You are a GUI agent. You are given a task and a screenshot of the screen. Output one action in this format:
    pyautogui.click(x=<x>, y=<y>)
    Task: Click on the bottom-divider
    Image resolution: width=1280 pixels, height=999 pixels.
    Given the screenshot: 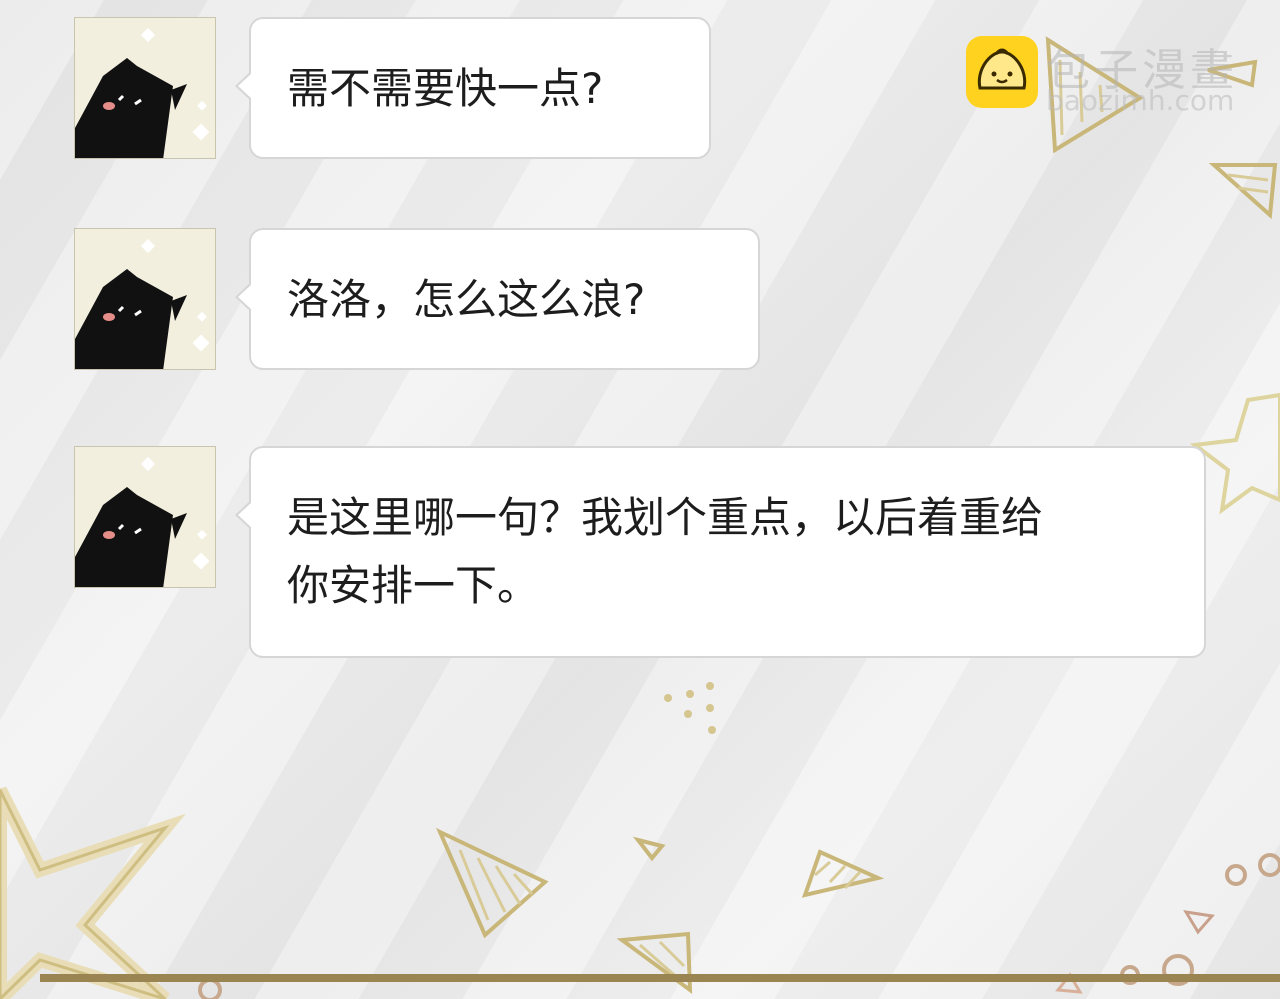 What is the action you would take?
    pyautogui.click(x=660, y=978)
    